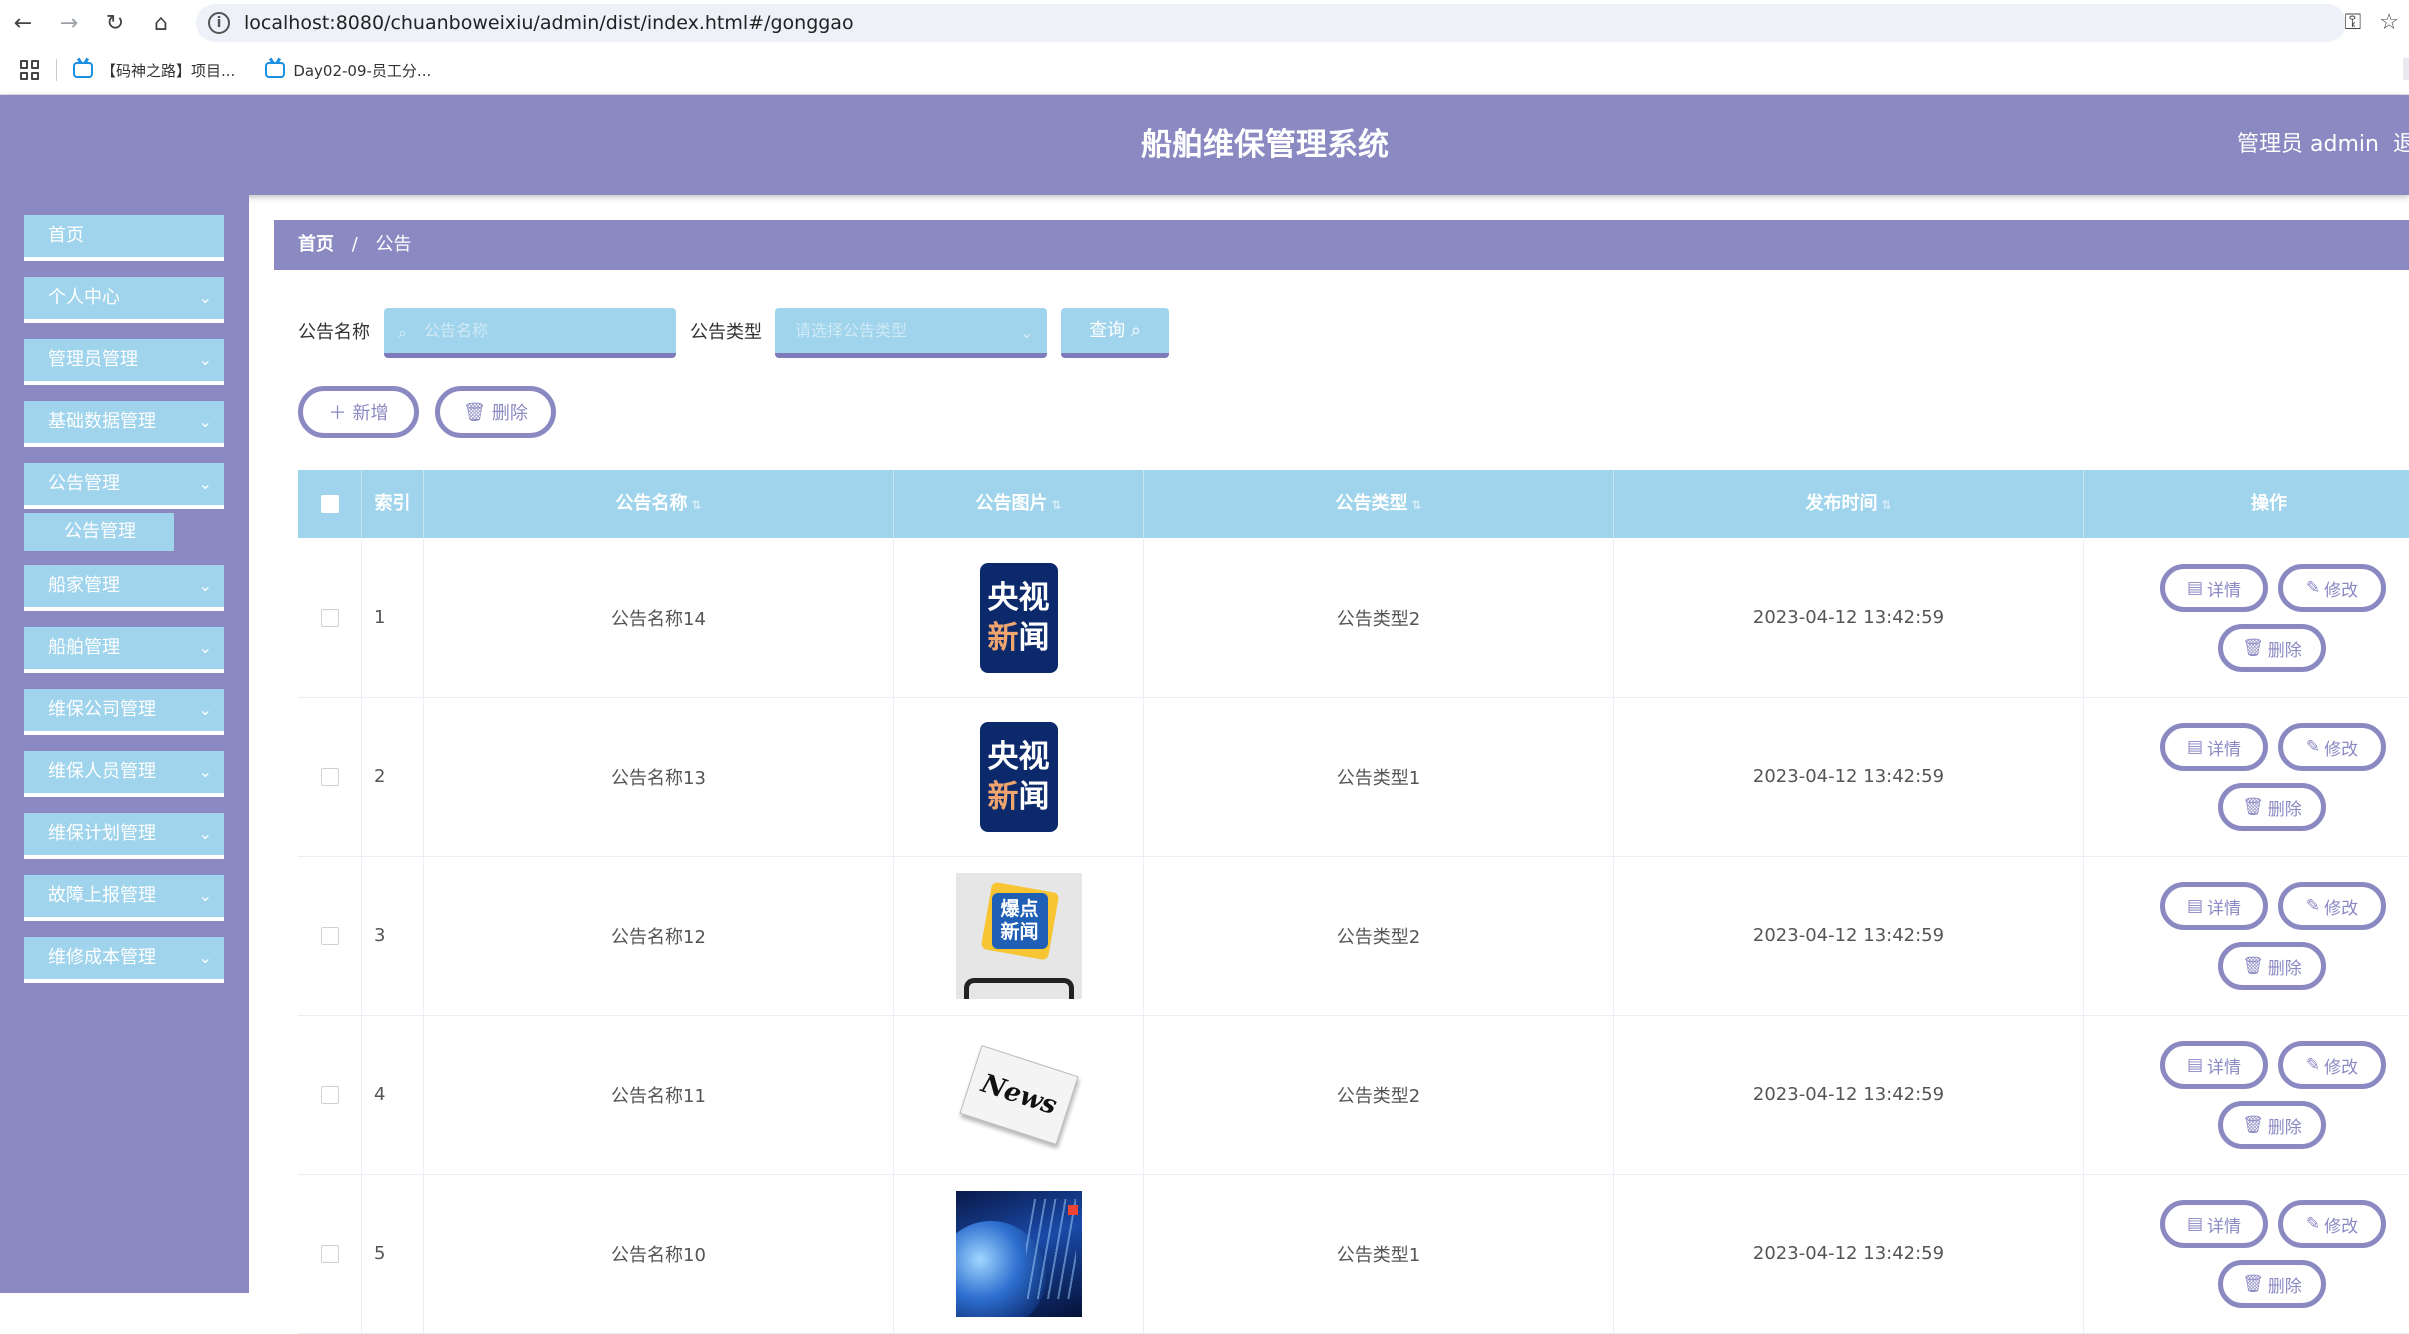 This screenshot has height=1334, width=2409. What do you see at coordinates (124, 362) in the screenshot?
I see `sidebar-item-admin: 管理员管理 ⌄` at bounding box center [124, 362].